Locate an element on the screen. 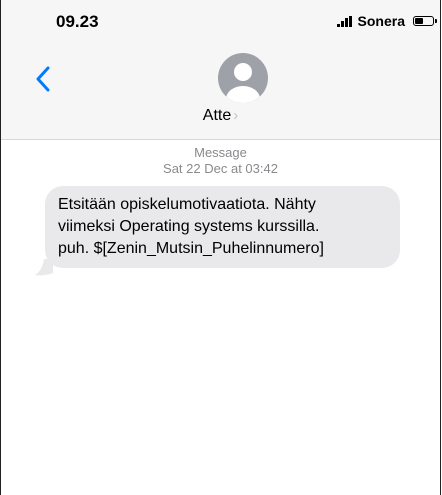  message-line: puh. $[Zenin_Mutsin_Puhelinnumero] is located at coordinates (191, 248).